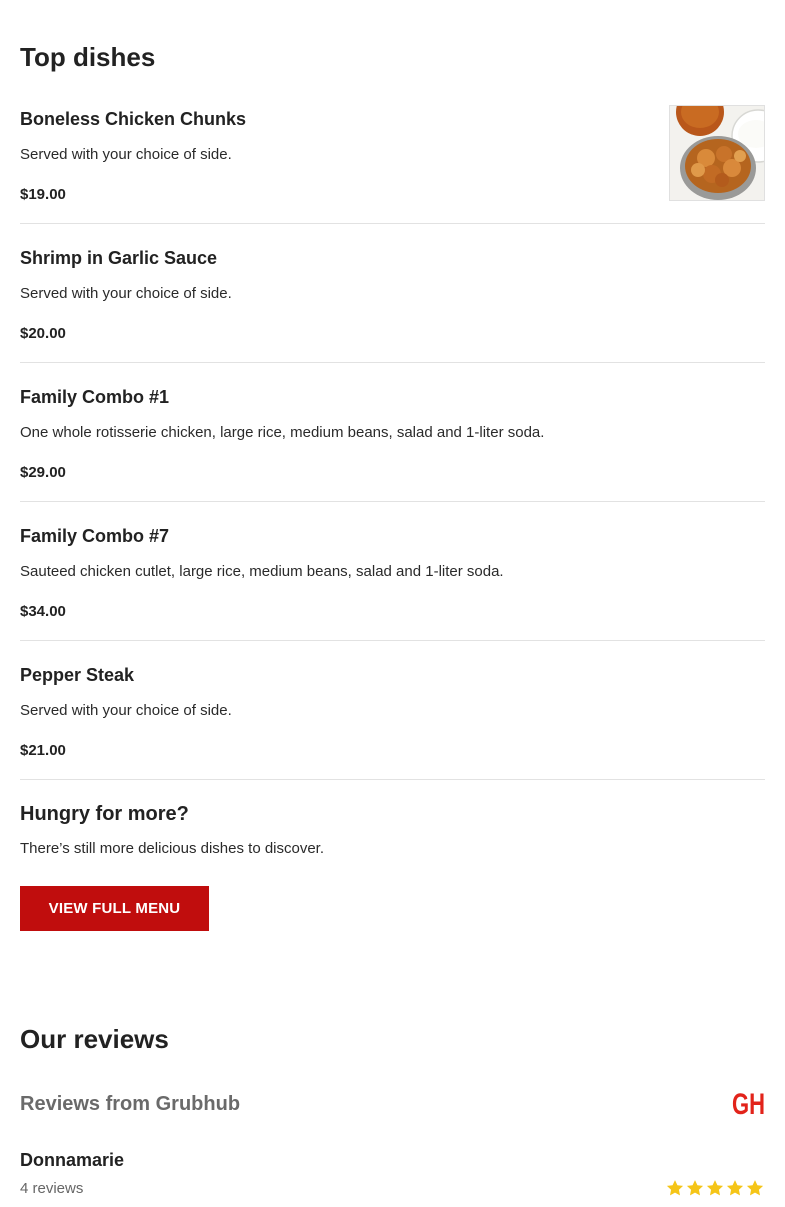 Image resolution: width=785 pixels, height=1207 pixels. I want to click on dish-name: Family Combo #1, so click(94, 397).